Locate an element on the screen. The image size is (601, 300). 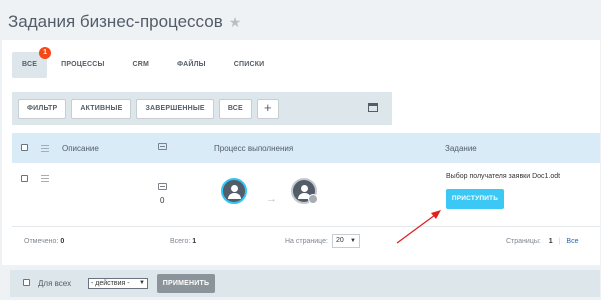
header-process: Процесс выполнения is located at coordinates (253, 148).